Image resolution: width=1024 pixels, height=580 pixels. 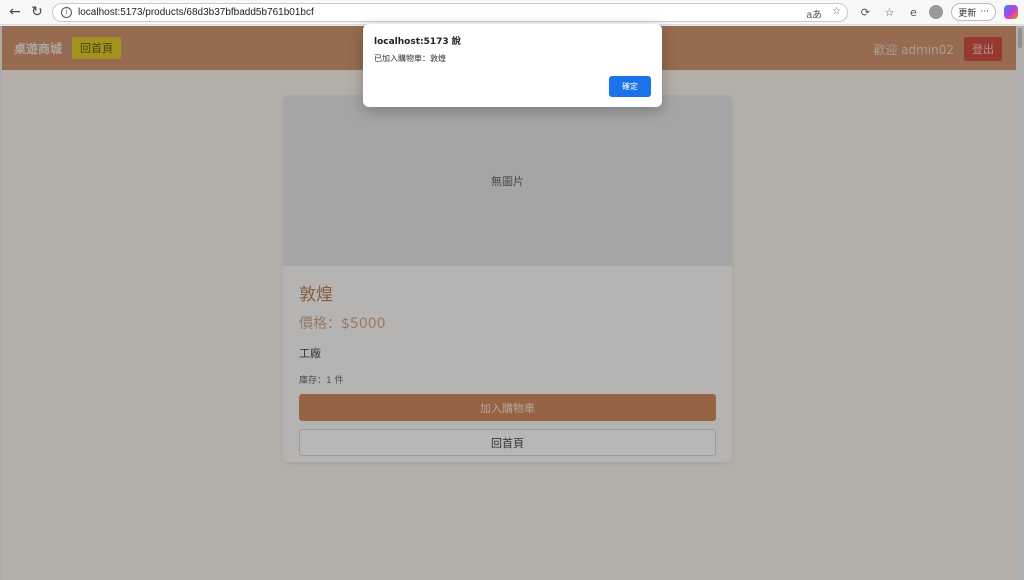 What do you see at coordinates (936, 12) in the screenshot?
I see `profile-icon` at bounding box center [936, 12].